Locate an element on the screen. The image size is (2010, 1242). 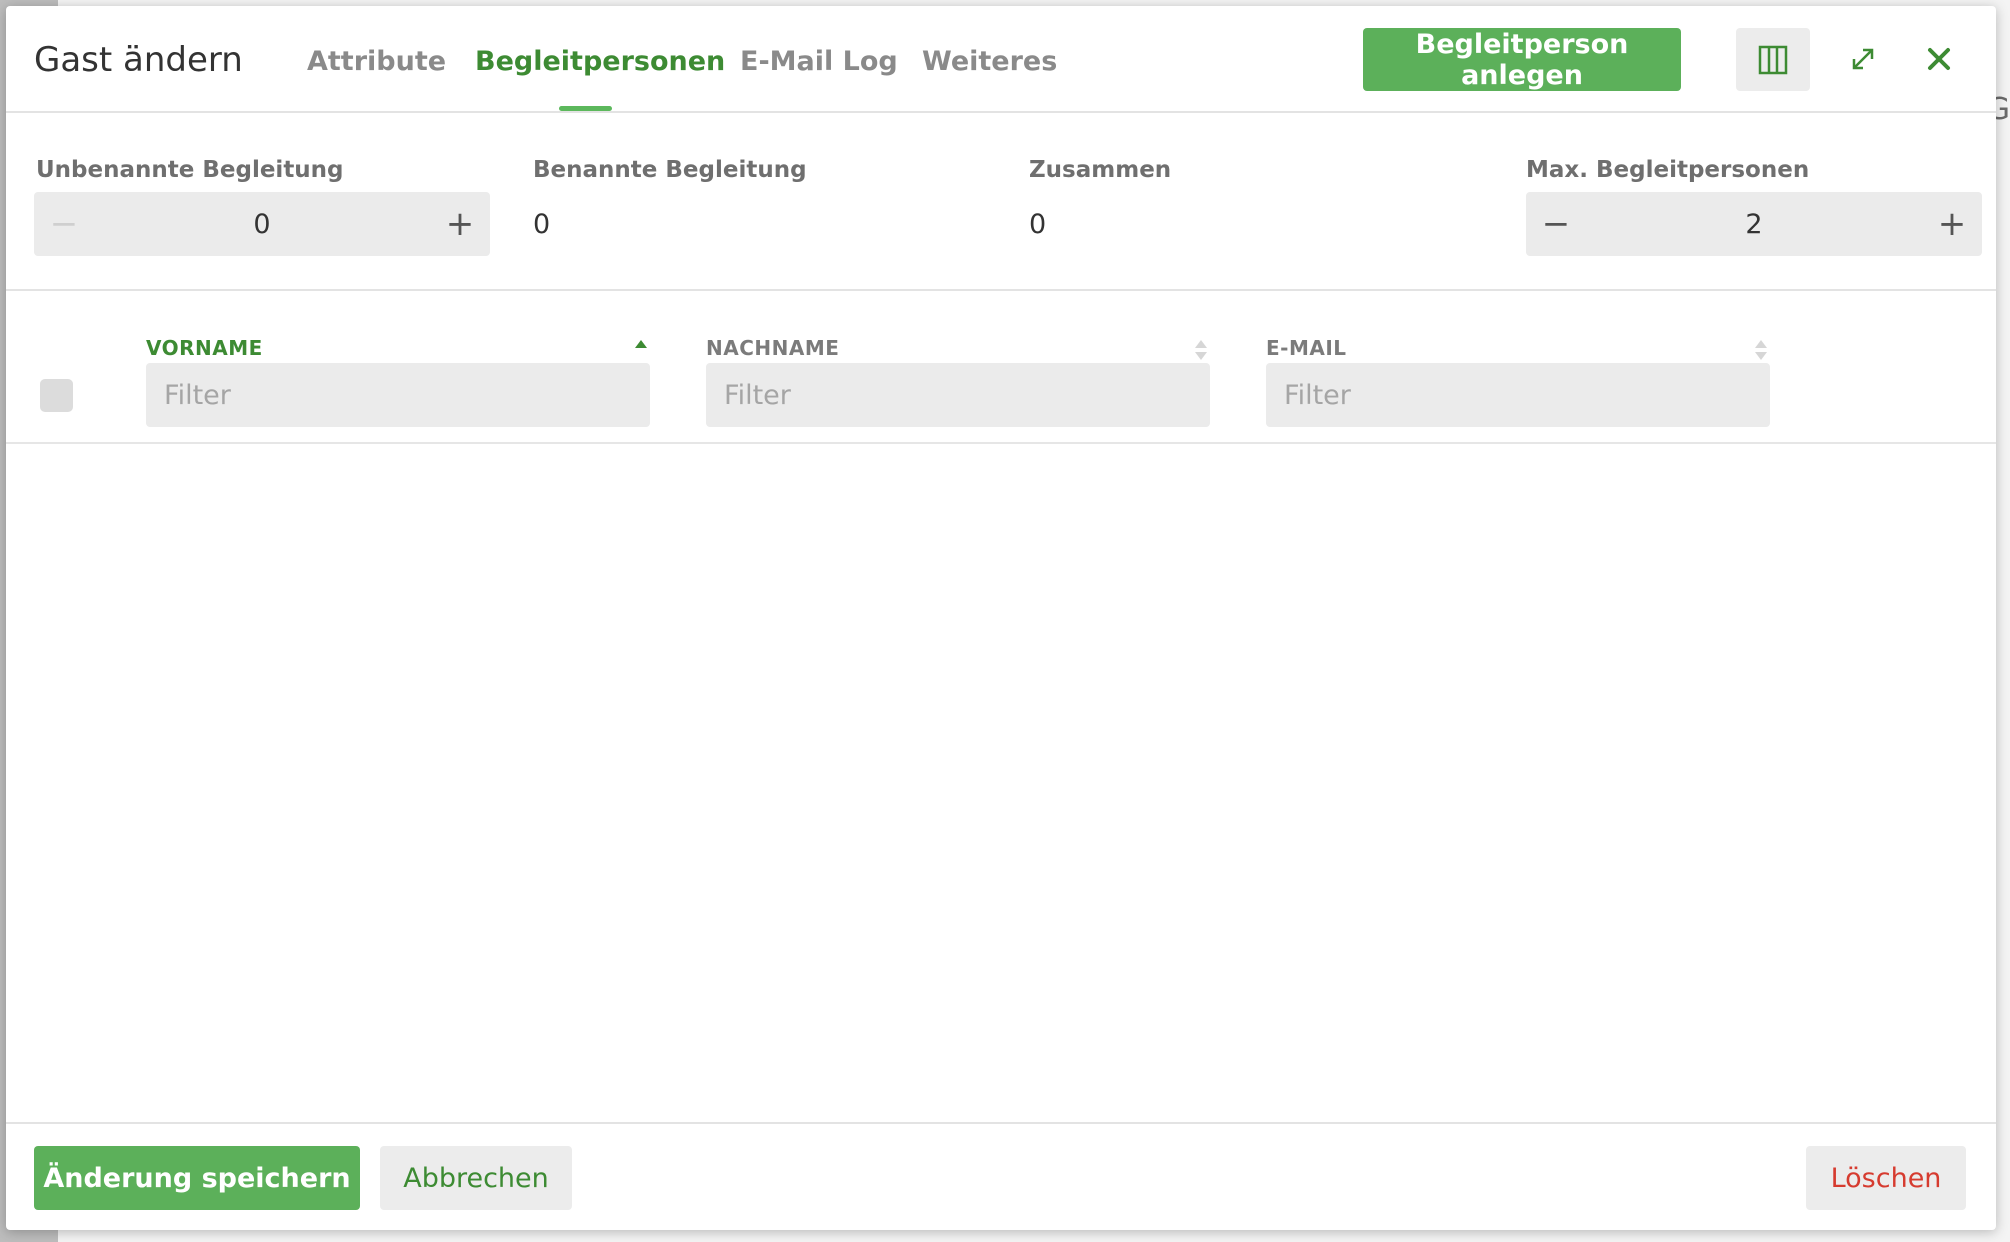
tab-attribute: Attribute is located at coordinates (376, 61).